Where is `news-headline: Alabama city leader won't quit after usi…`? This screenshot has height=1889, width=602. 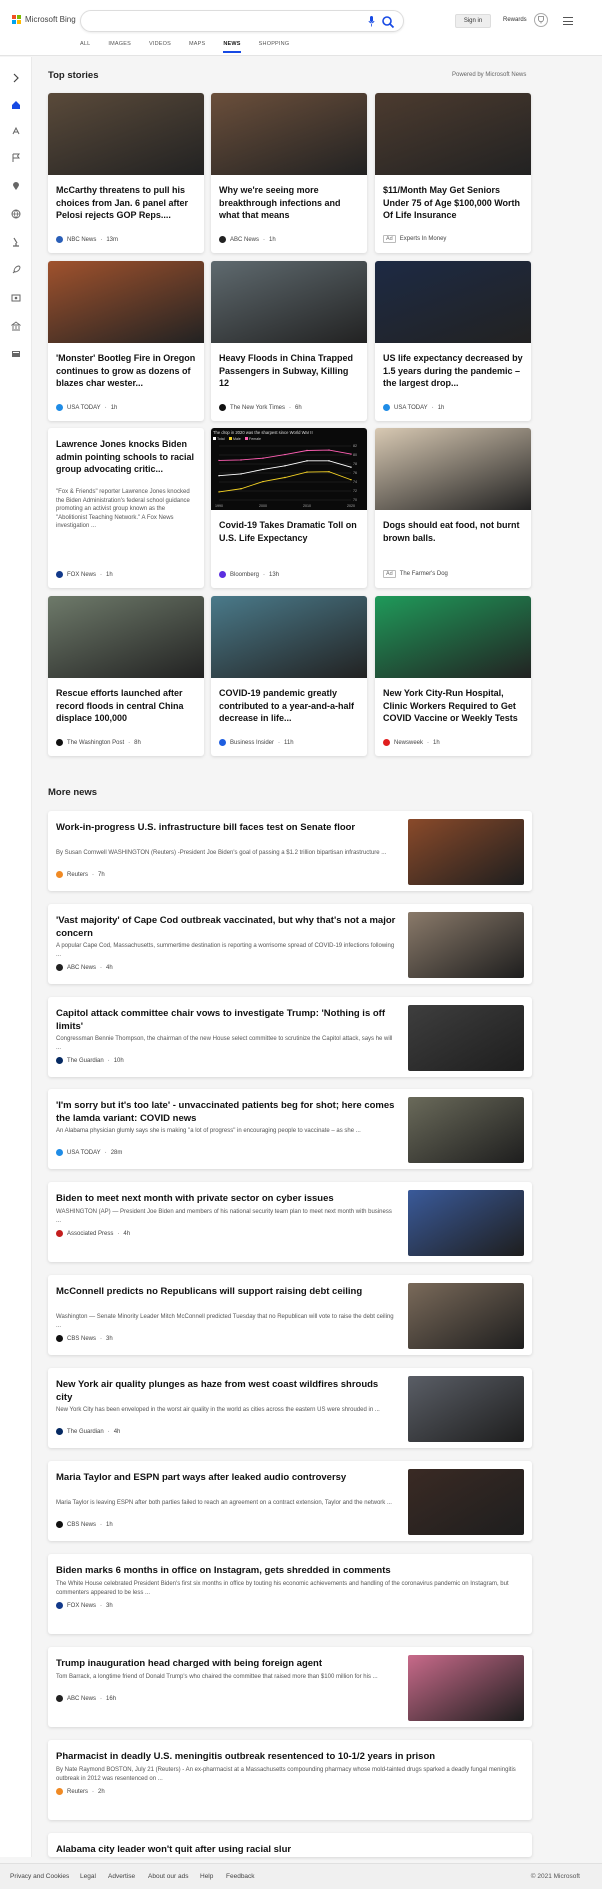 news-headline: Alabama city leader won't quit after usi… is located at coordinates (286, 1849).